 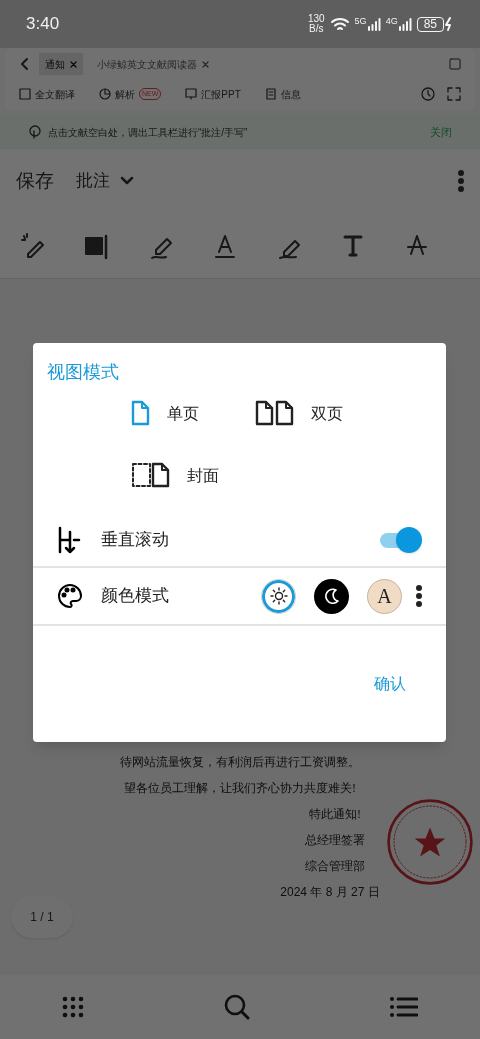 What do you see at coordinates (316, 29) in the screenshot?
I see `network-speed: B/s` at bounding box center [316, 29].